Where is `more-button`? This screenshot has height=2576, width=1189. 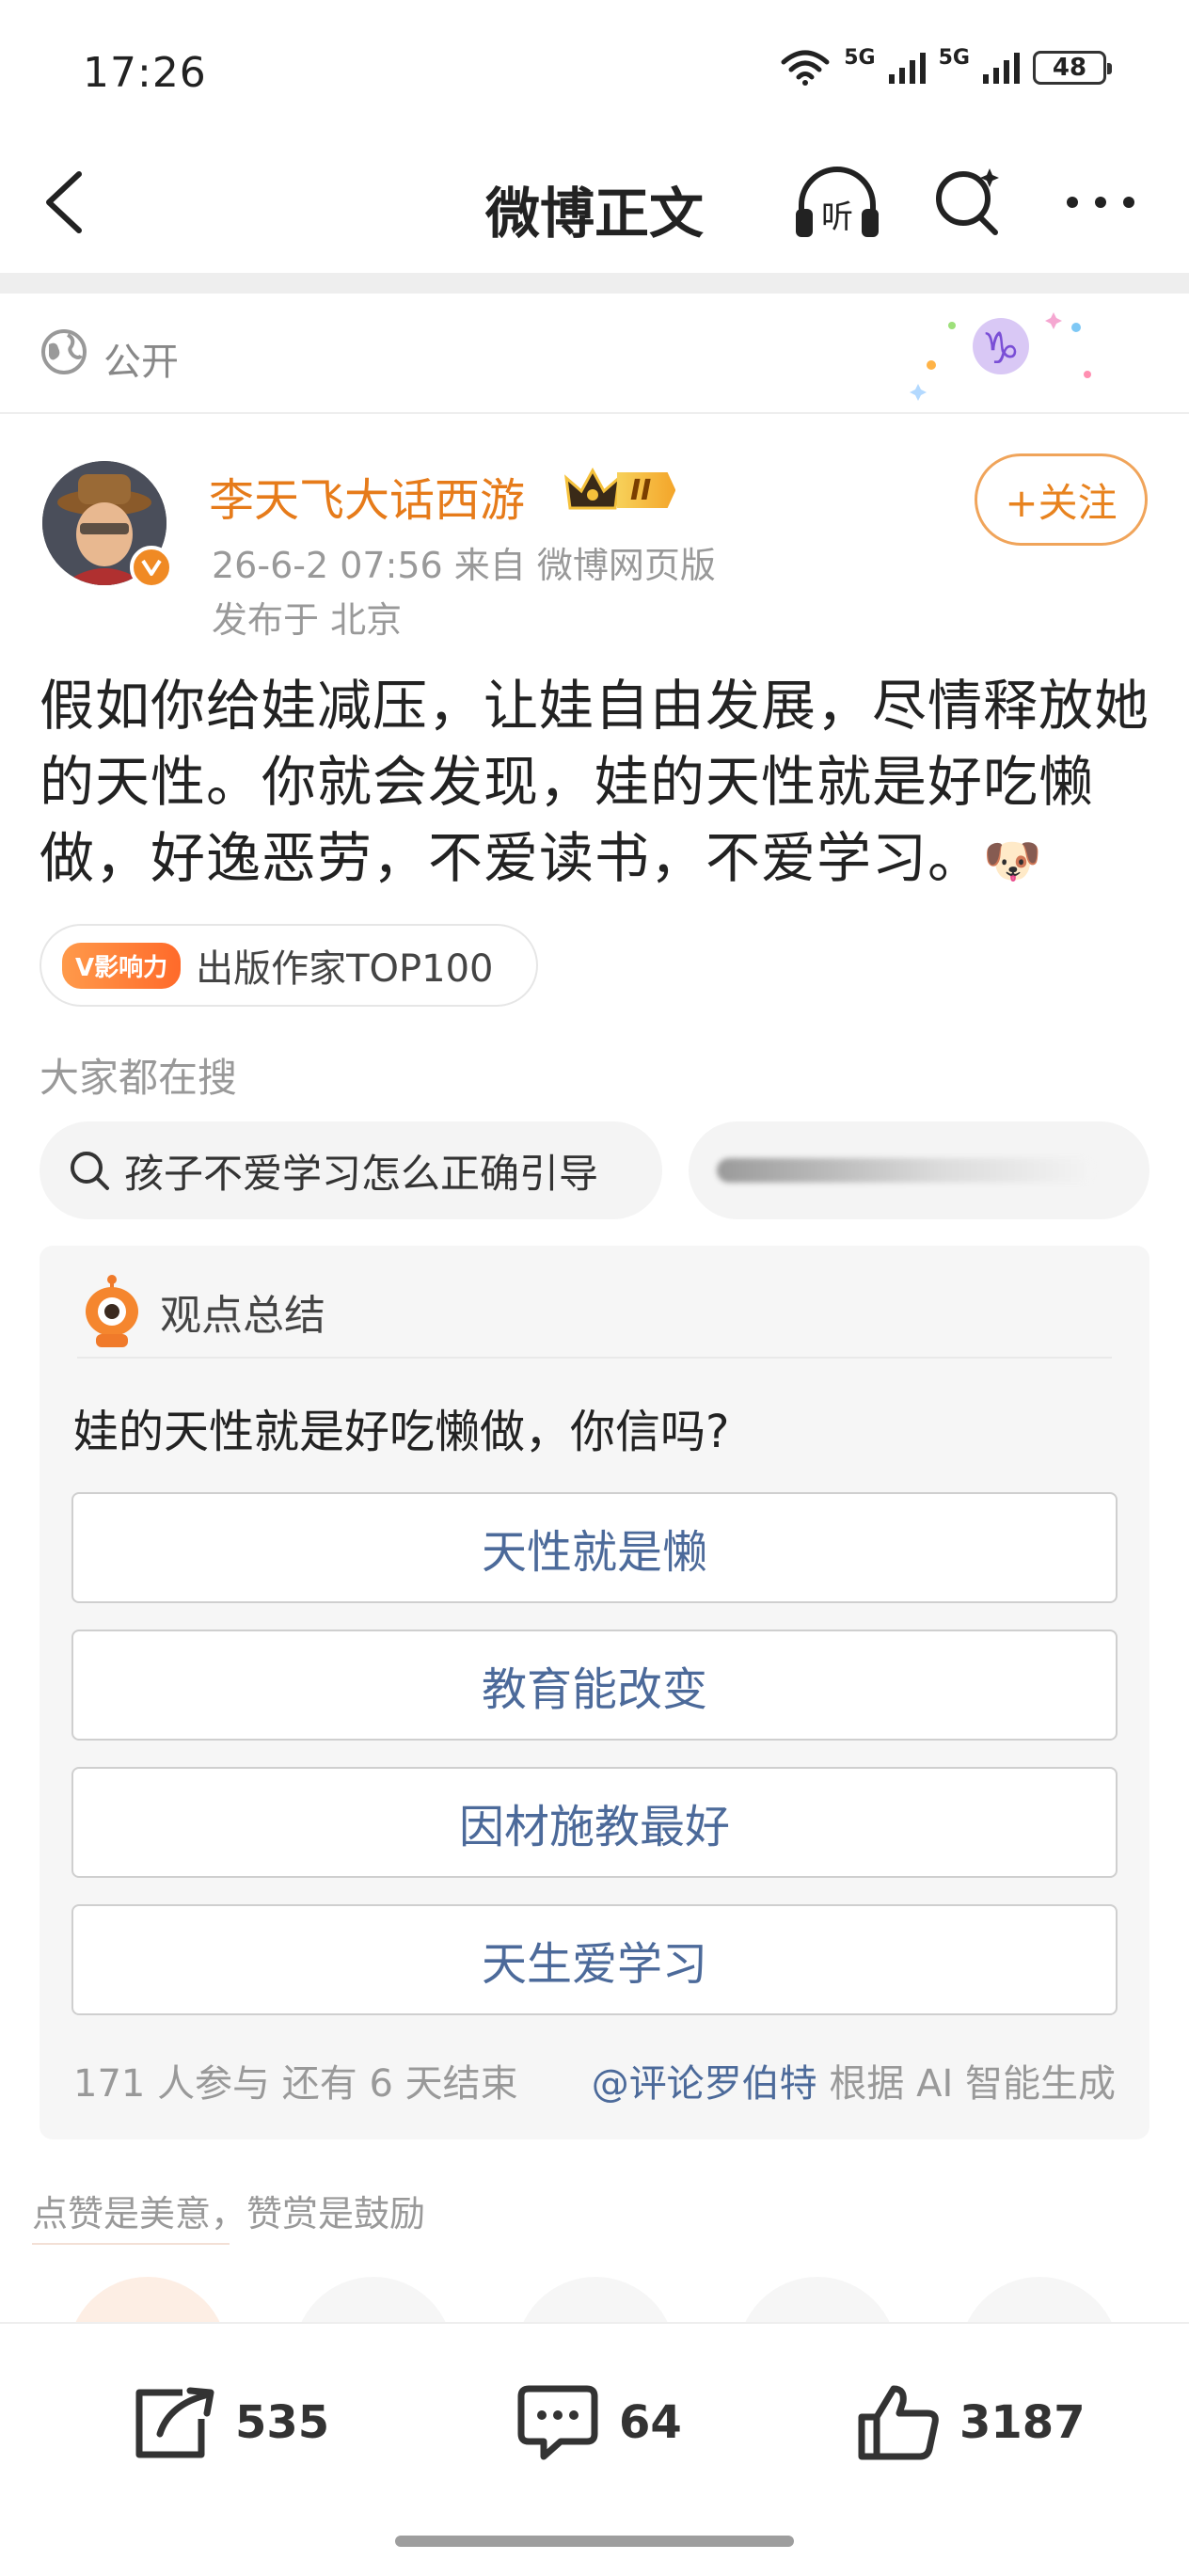
more-button is located at coordinates (1101, 203).